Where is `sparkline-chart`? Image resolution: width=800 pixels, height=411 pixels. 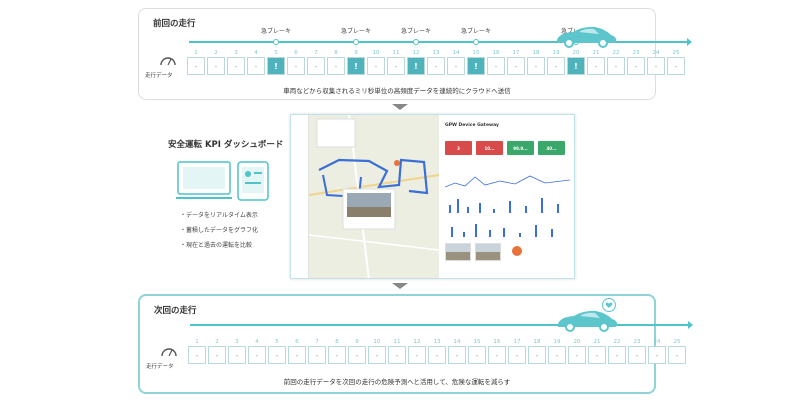
sparkline-chart is located at coordinates (507, 181).